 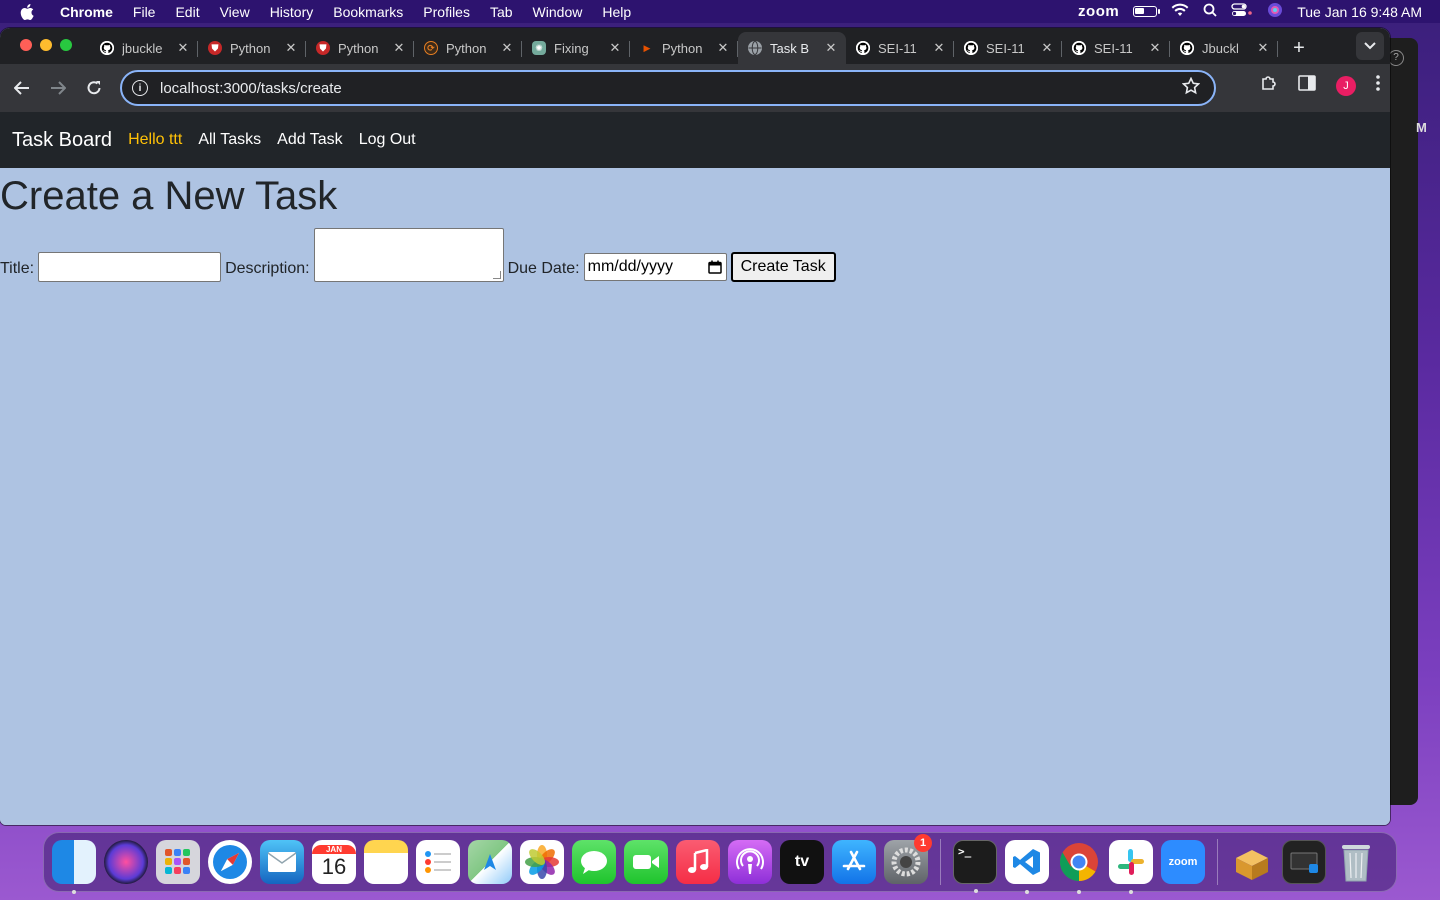 I want to click on kebab-menu-icon, so click(x=1378, y=85).